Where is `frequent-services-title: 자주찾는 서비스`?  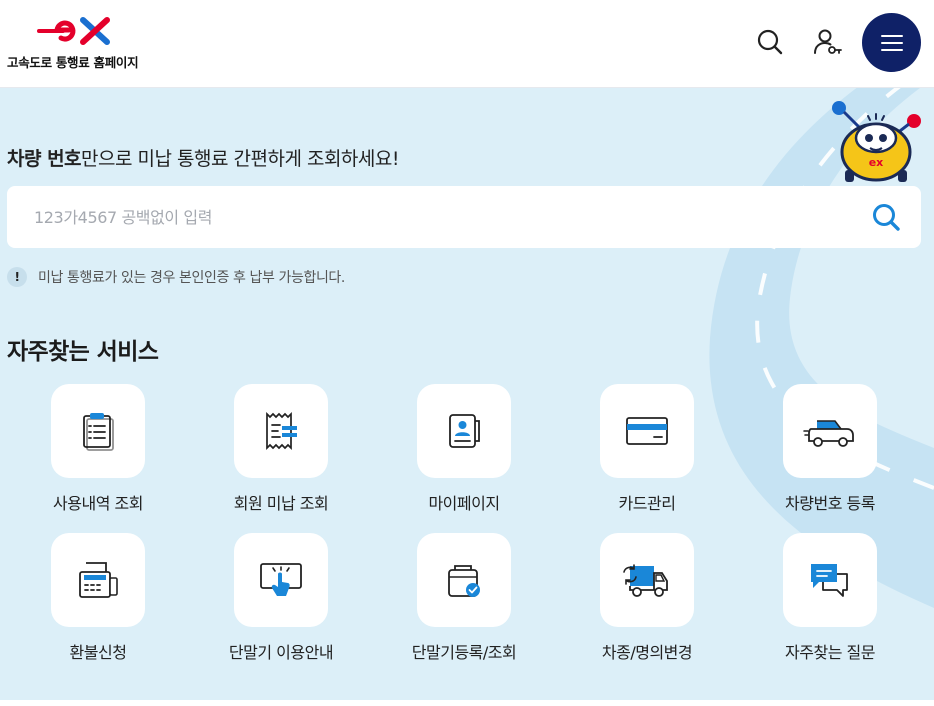
frequent-services-title: 자주찾는 서비스 is located at coordinates (83, 352).